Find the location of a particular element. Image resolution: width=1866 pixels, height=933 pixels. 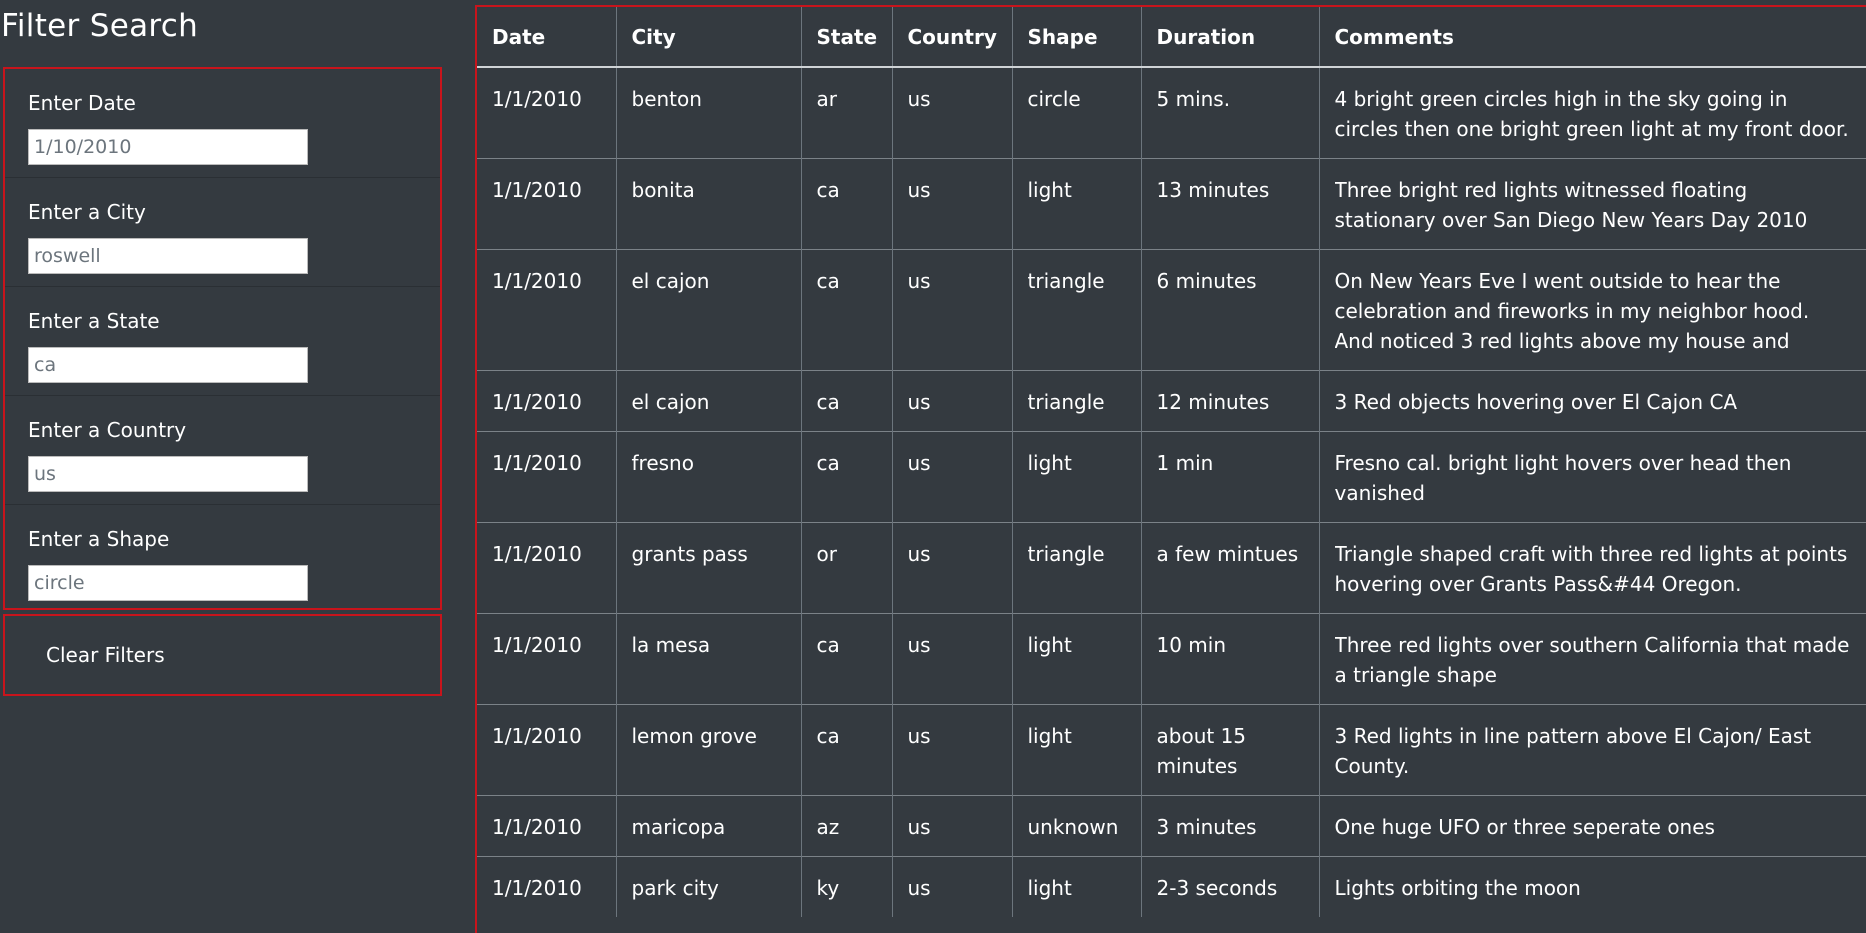

cell-duration: about 15 minutes is located at coordinates (1229, 750).